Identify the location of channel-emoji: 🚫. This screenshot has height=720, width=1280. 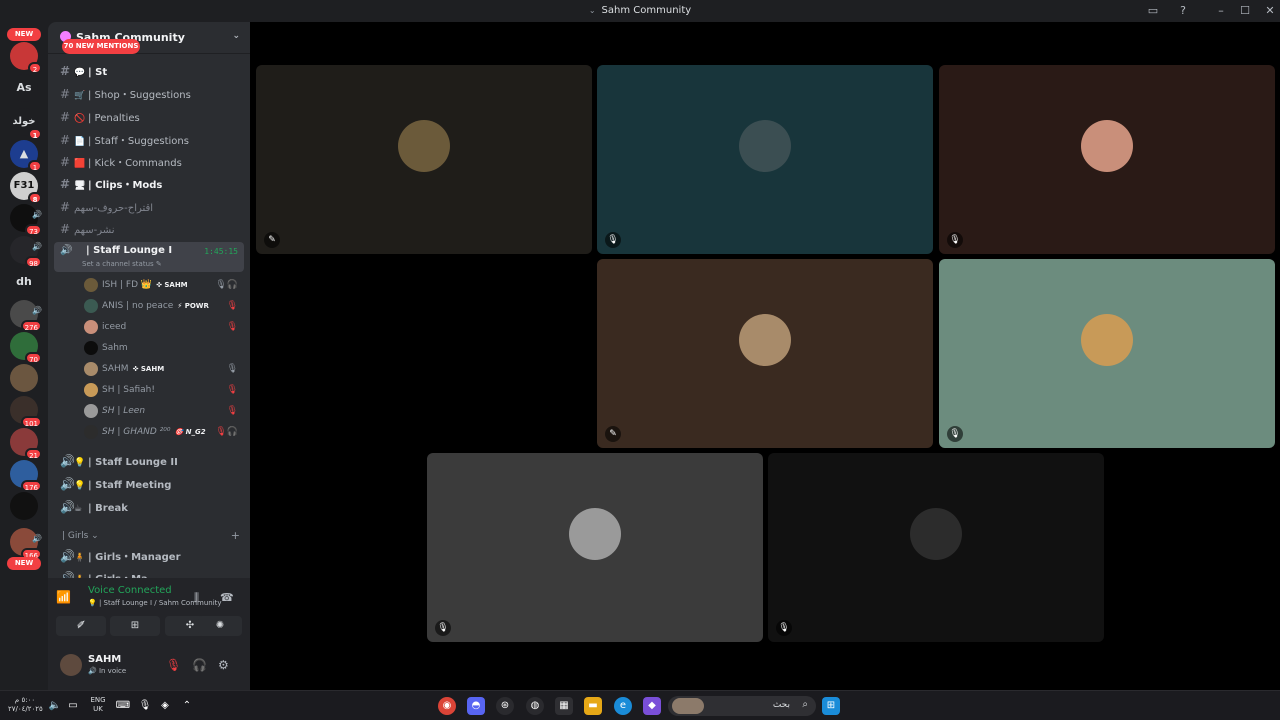
(80, 119).